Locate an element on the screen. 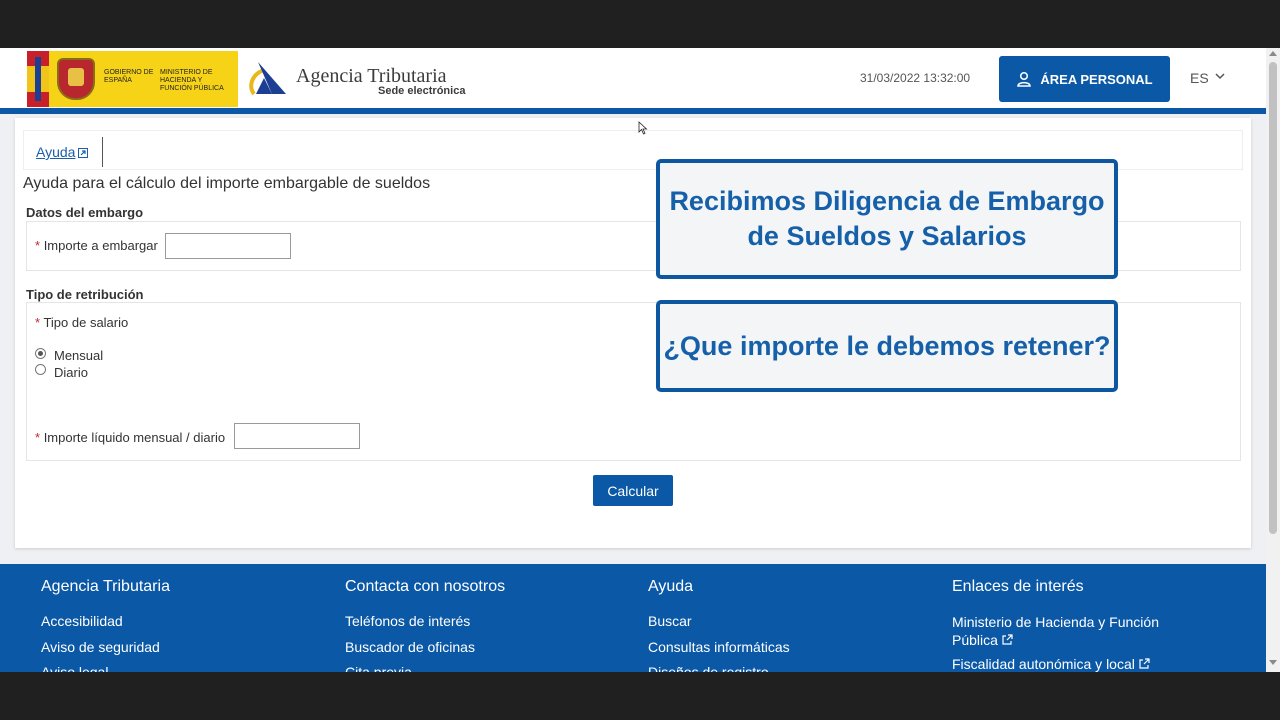 The width and height of the screenshot is (1280, 720). video-top-bar is located at coordinates (640, 24).